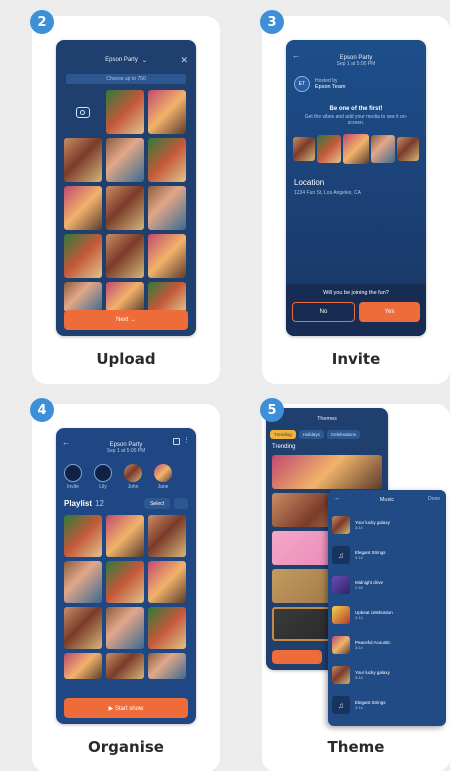 The image size is (450, 771). What do you see at coordinates (387, 500) in the screenshot?
I see `music-header: ← Music Done` at bounding box center [387, 500].